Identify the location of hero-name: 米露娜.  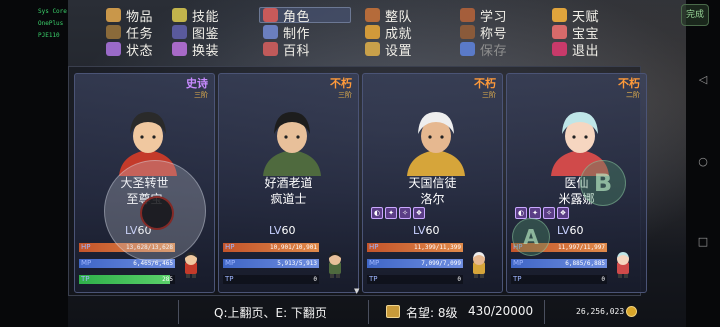
(576, 199).